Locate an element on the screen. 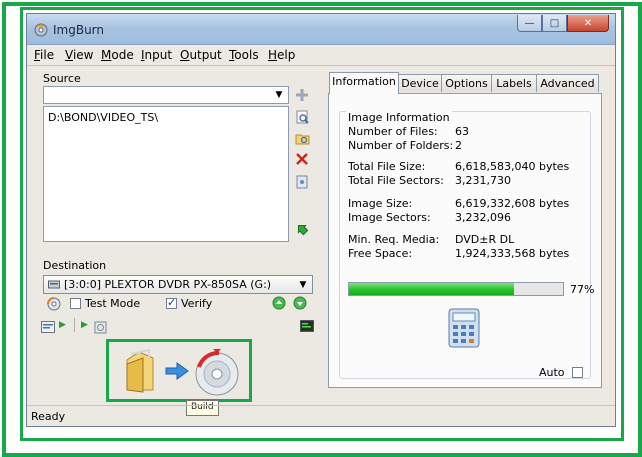  close-icon: ✕ is located at coordinates (588, 23).